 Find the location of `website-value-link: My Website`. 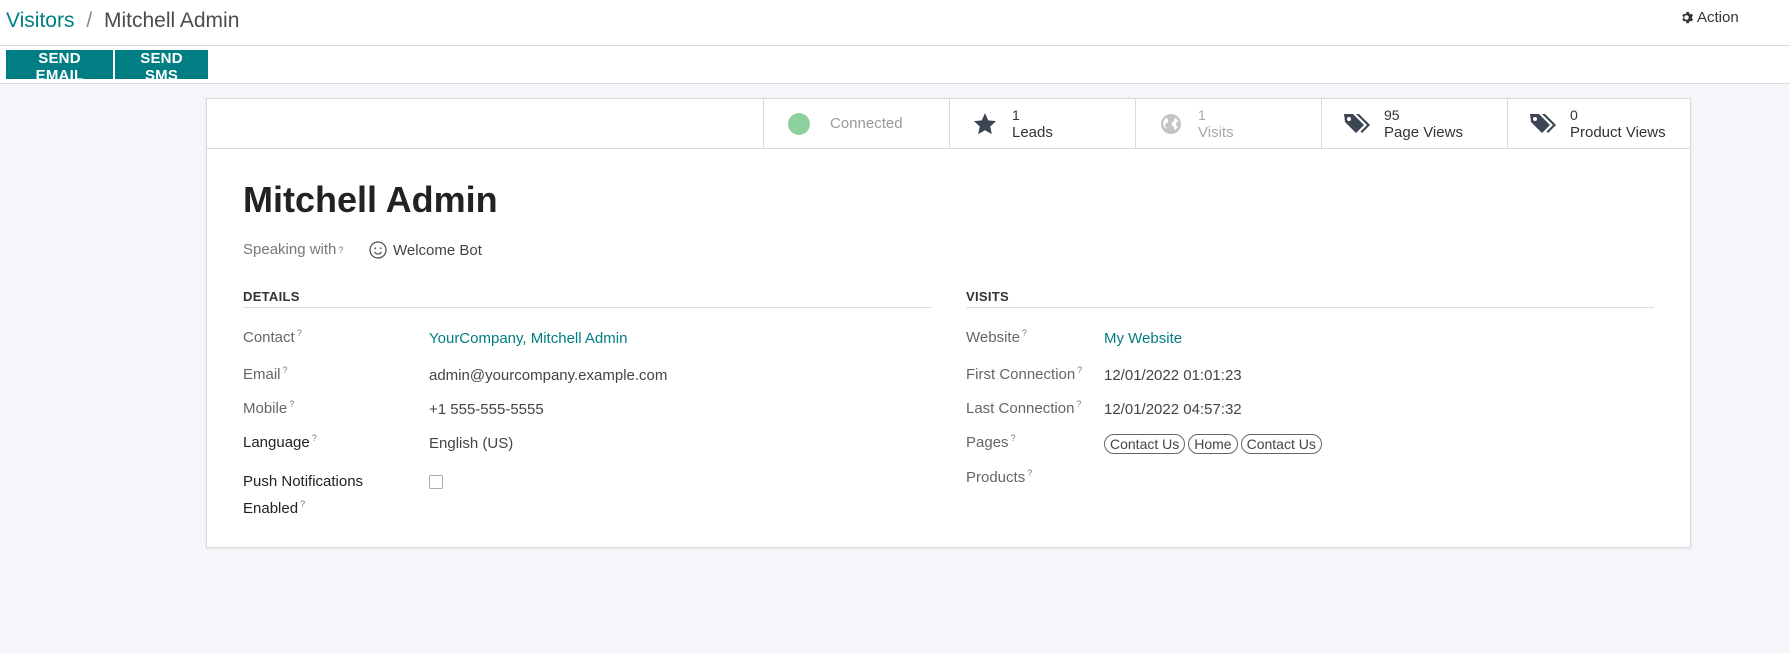

website-value-link: My Website is located at coordinates (1143, 338).